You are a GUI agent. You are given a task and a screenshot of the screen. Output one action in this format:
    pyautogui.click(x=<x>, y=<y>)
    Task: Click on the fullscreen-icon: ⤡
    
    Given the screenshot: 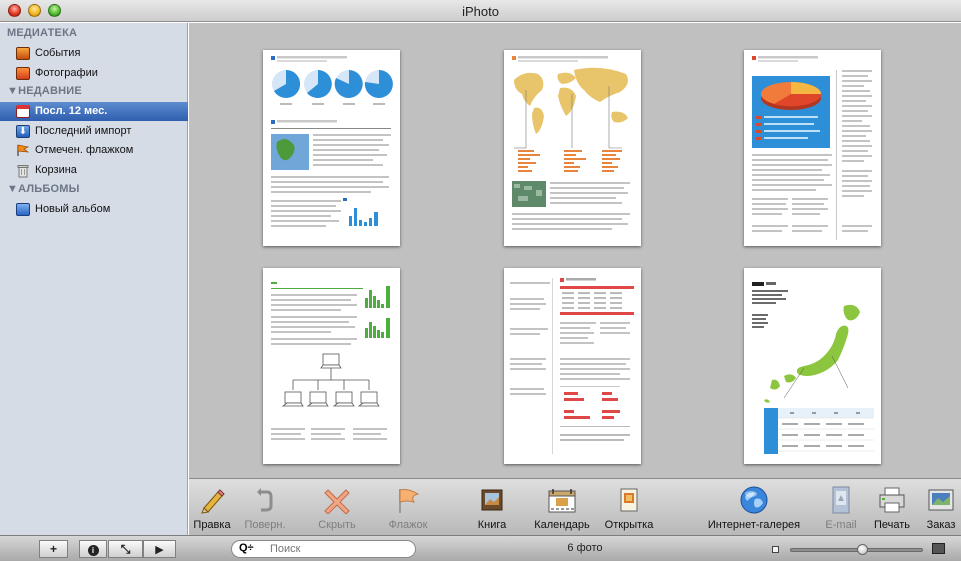 What is the action you would take?
    pyautogui.click(x=125, y=549)
    